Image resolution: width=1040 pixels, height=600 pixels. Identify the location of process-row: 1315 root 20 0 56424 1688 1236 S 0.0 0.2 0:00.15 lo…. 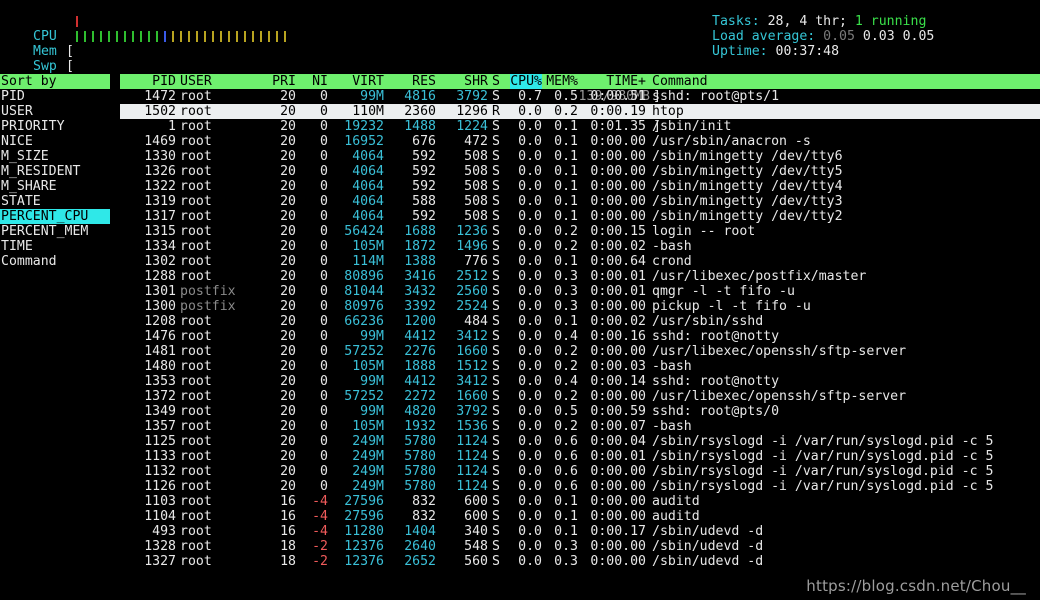
(580, 231).